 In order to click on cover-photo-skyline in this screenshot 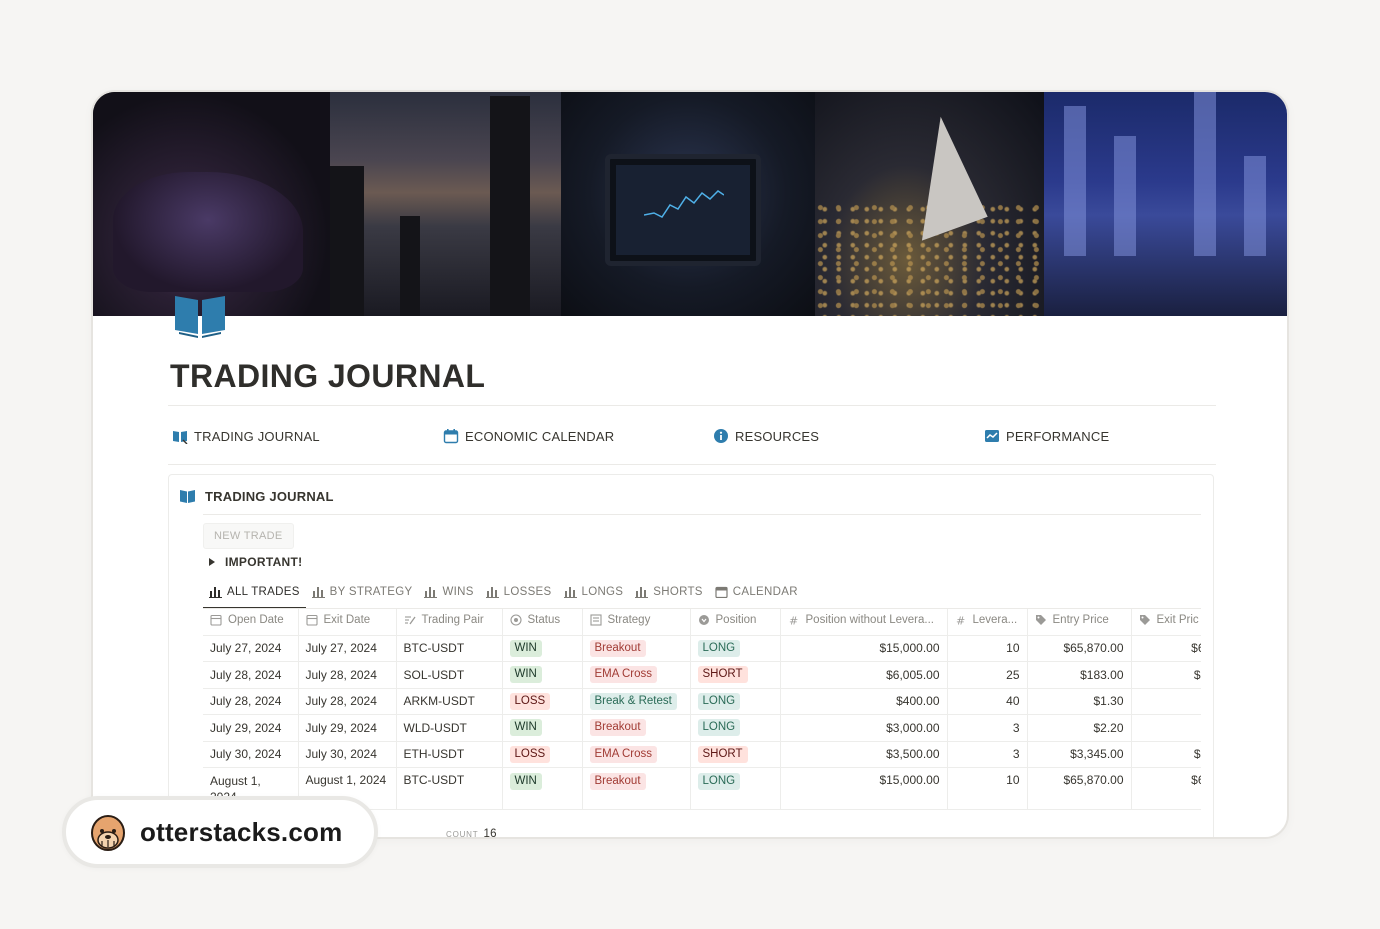, I will do `click(446, 204)`.